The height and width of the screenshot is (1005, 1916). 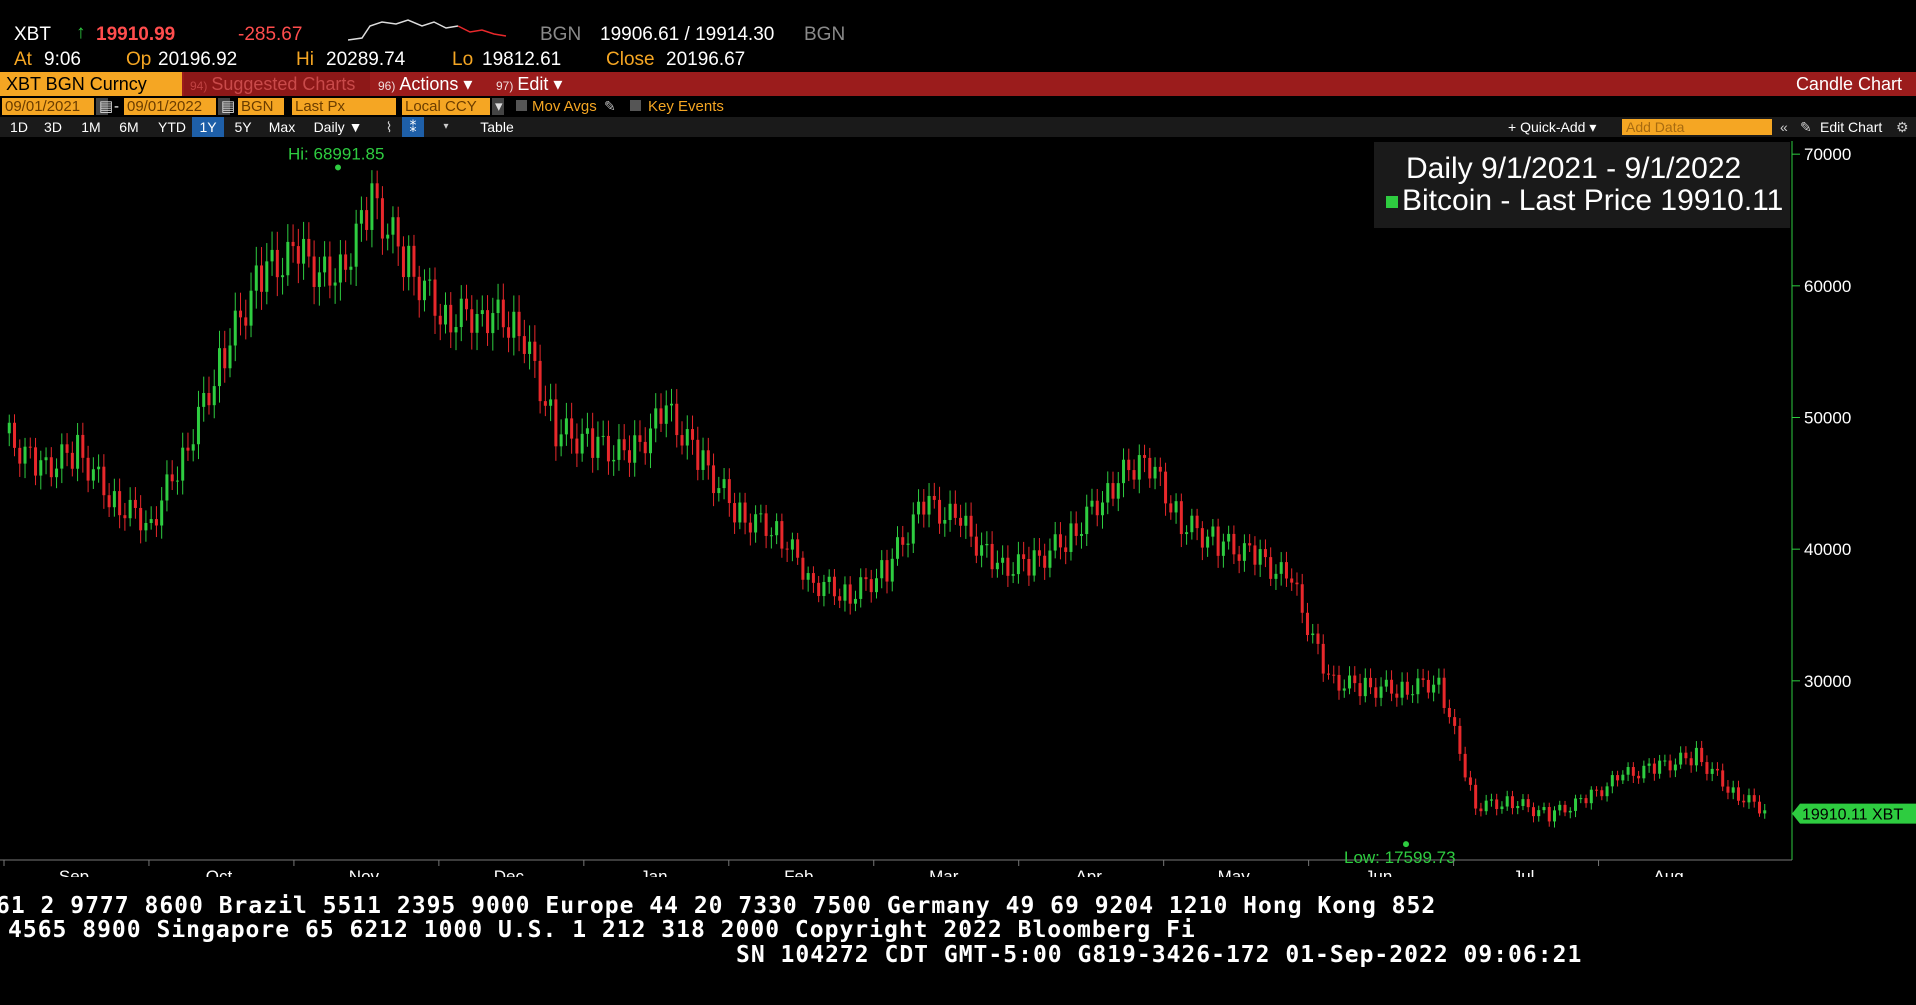 What do you see at coordinates (344, 106) in the screenshot?
I see `price-field: Last Px` at bounding box center [344, 106].